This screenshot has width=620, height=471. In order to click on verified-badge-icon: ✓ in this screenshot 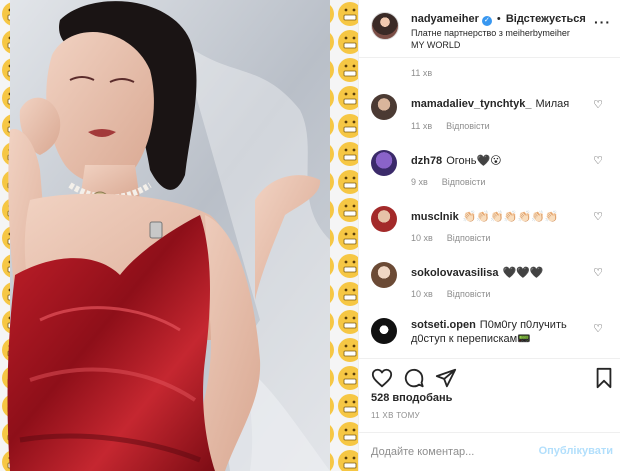, I will do `click(486, 21)`.